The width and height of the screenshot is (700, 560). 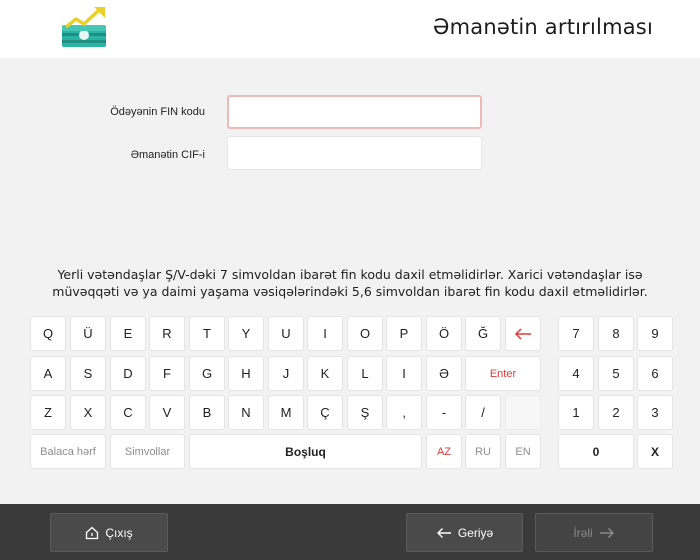 What do you see at coordinates (365, 373) in the screenshot?
I see `key: L` at bounding box center [365, 373].